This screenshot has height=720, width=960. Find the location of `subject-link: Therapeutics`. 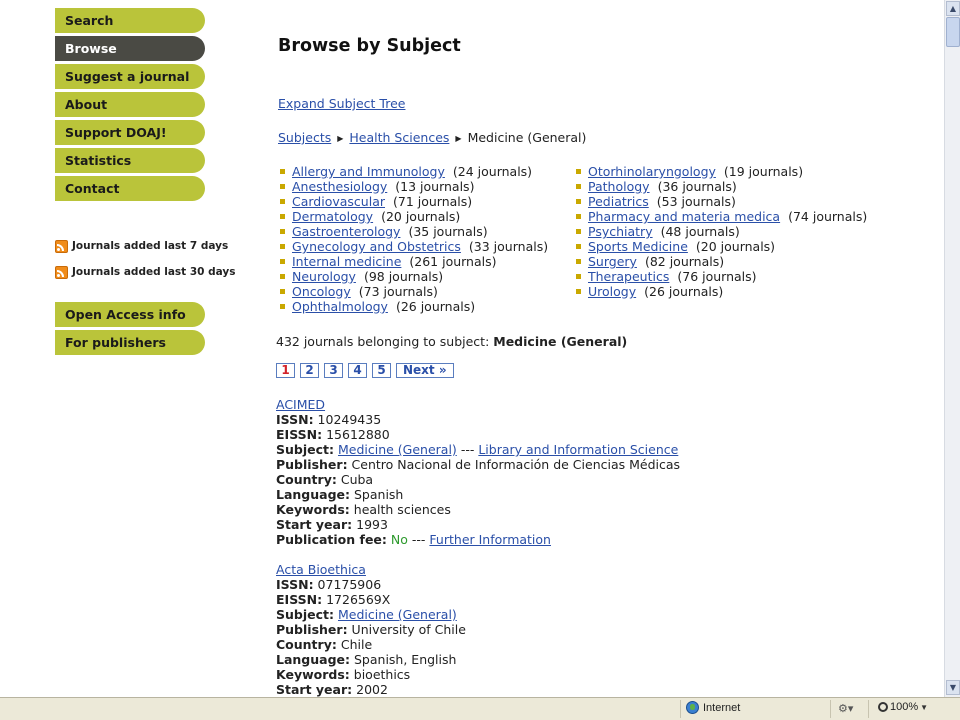

subject-link: Therapeutics is located at coordinates (628, 276).